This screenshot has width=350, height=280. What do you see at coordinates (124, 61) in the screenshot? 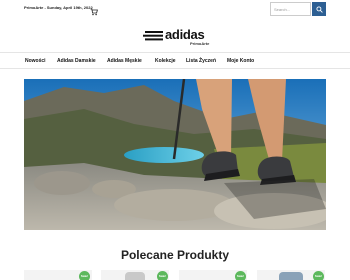
I see `nav-item-adidas-meskie: Adidas Męskie` at bounding box center [124, 61].